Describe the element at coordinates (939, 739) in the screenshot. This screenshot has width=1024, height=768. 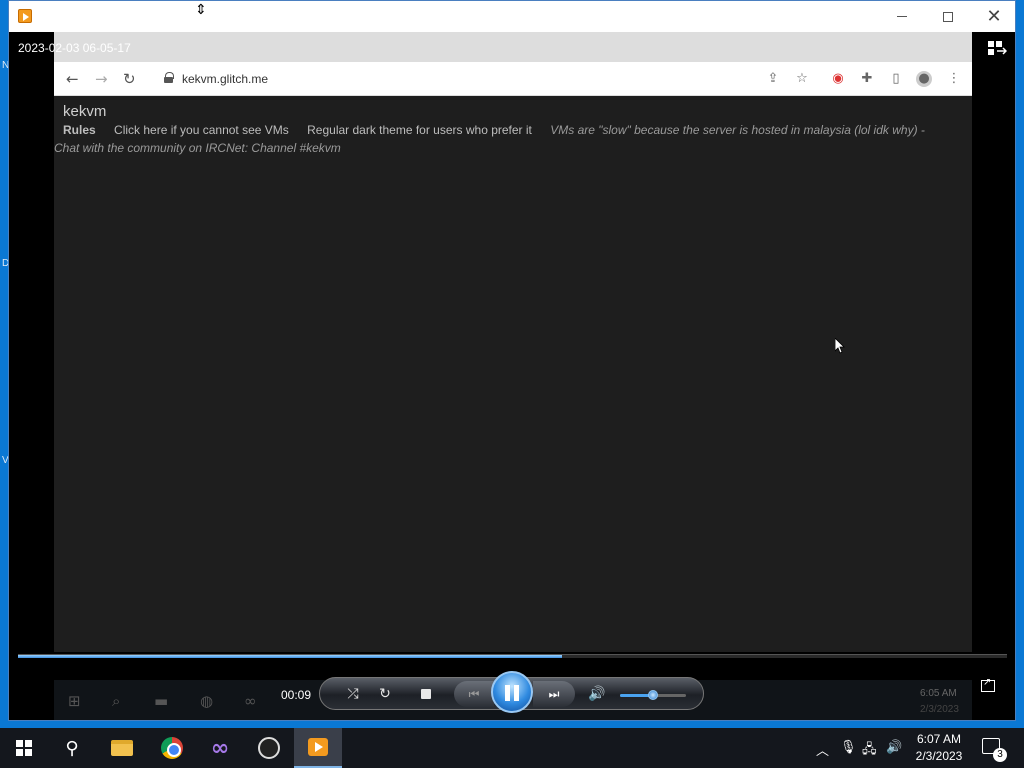
I see `clock-time: 6:07 AM` at that location.